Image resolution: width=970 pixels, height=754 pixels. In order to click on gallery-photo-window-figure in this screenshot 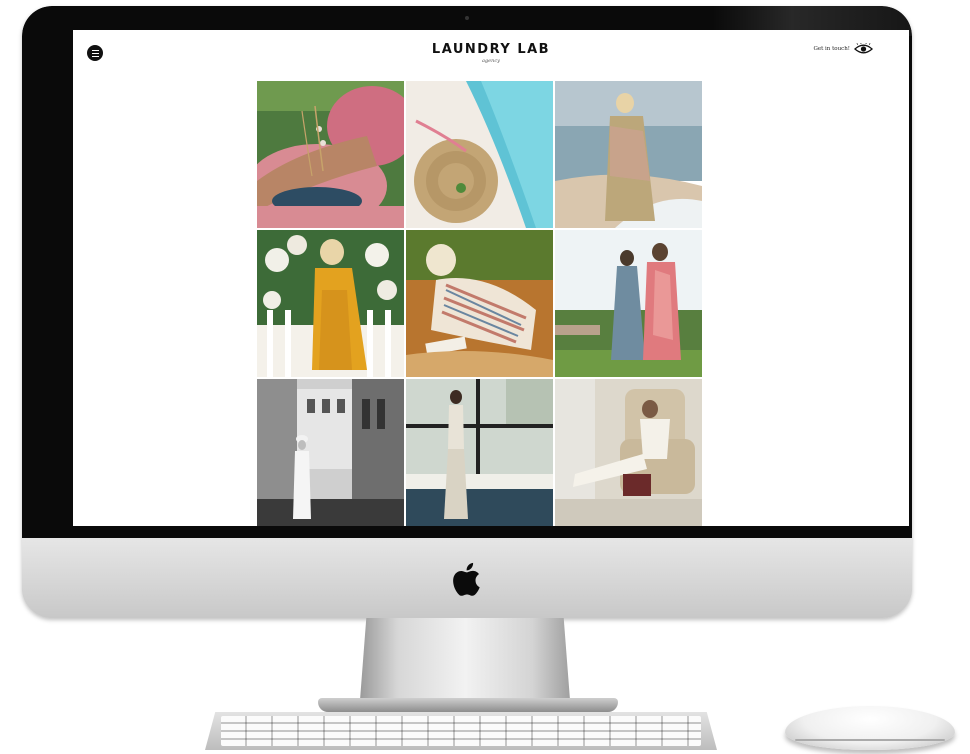, I will do `click(479, 452)`.